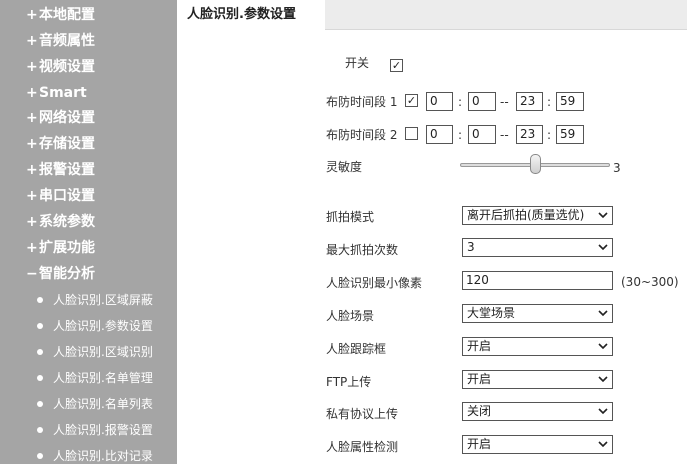 The height and width of the screenshot is (464, 687). Describe the element at coordinates (537, 313) in the screenshot. I see `scene-select: 大堂场景` at that location.